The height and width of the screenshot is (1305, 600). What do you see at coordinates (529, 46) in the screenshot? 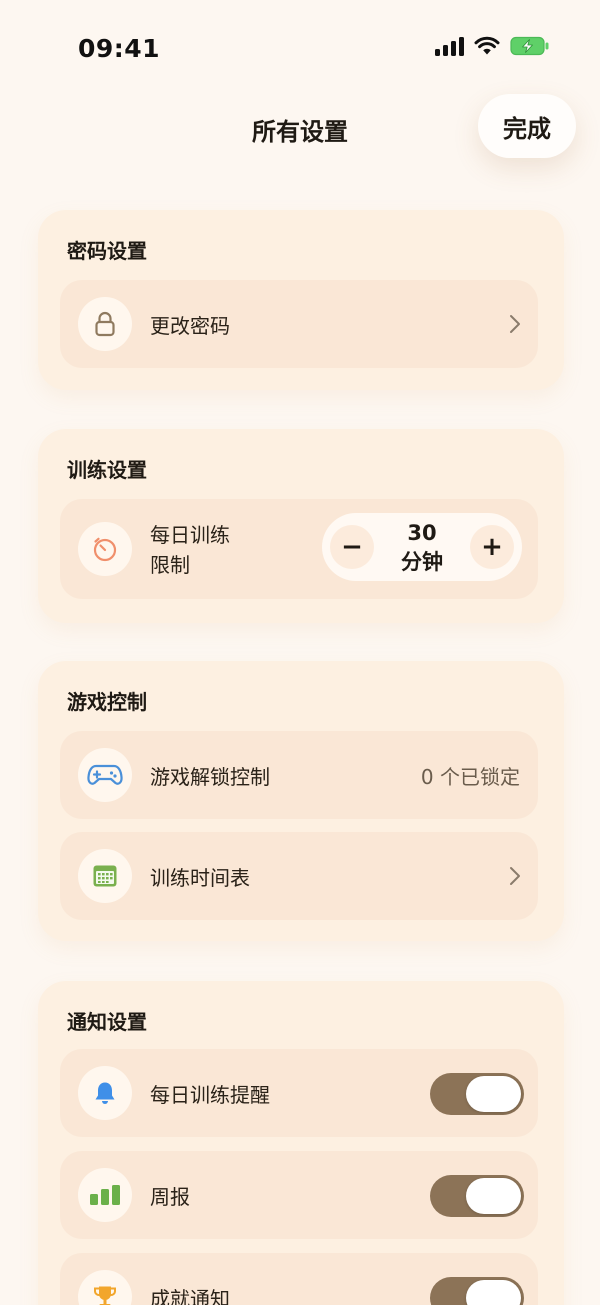
I see `battery-charging-icon` at bounding box center [529, 46].